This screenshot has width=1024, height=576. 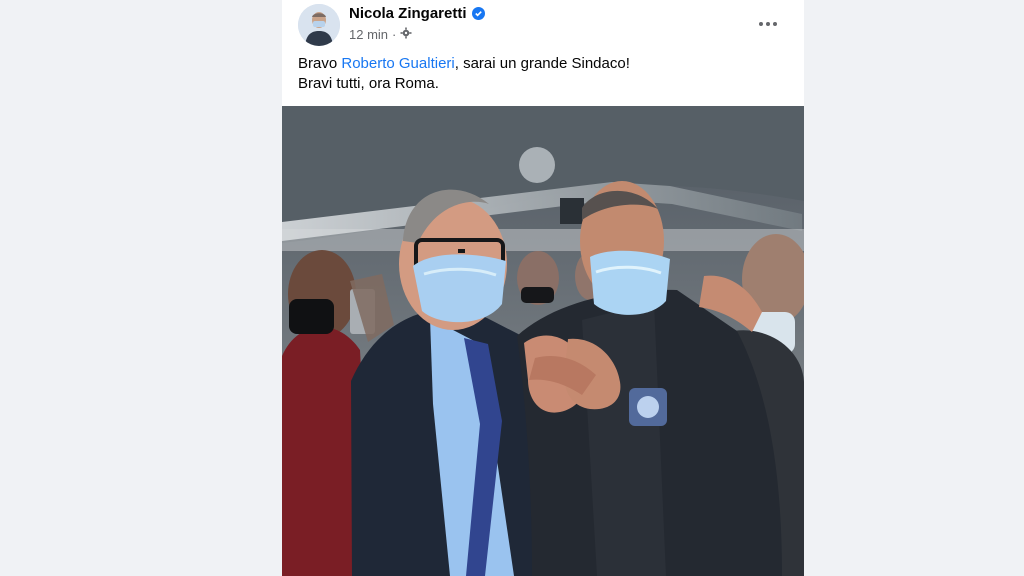 What do you see at coordinates (543, 24) in the screenshot?
I see `post-header: Nicola Zingaretti 12 min ·` at bounding box center [543, 24].